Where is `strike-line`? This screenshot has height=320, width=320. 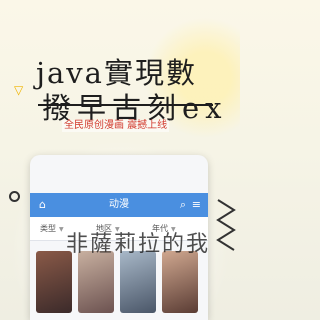 strike-line is located at coordinates (125, 105).